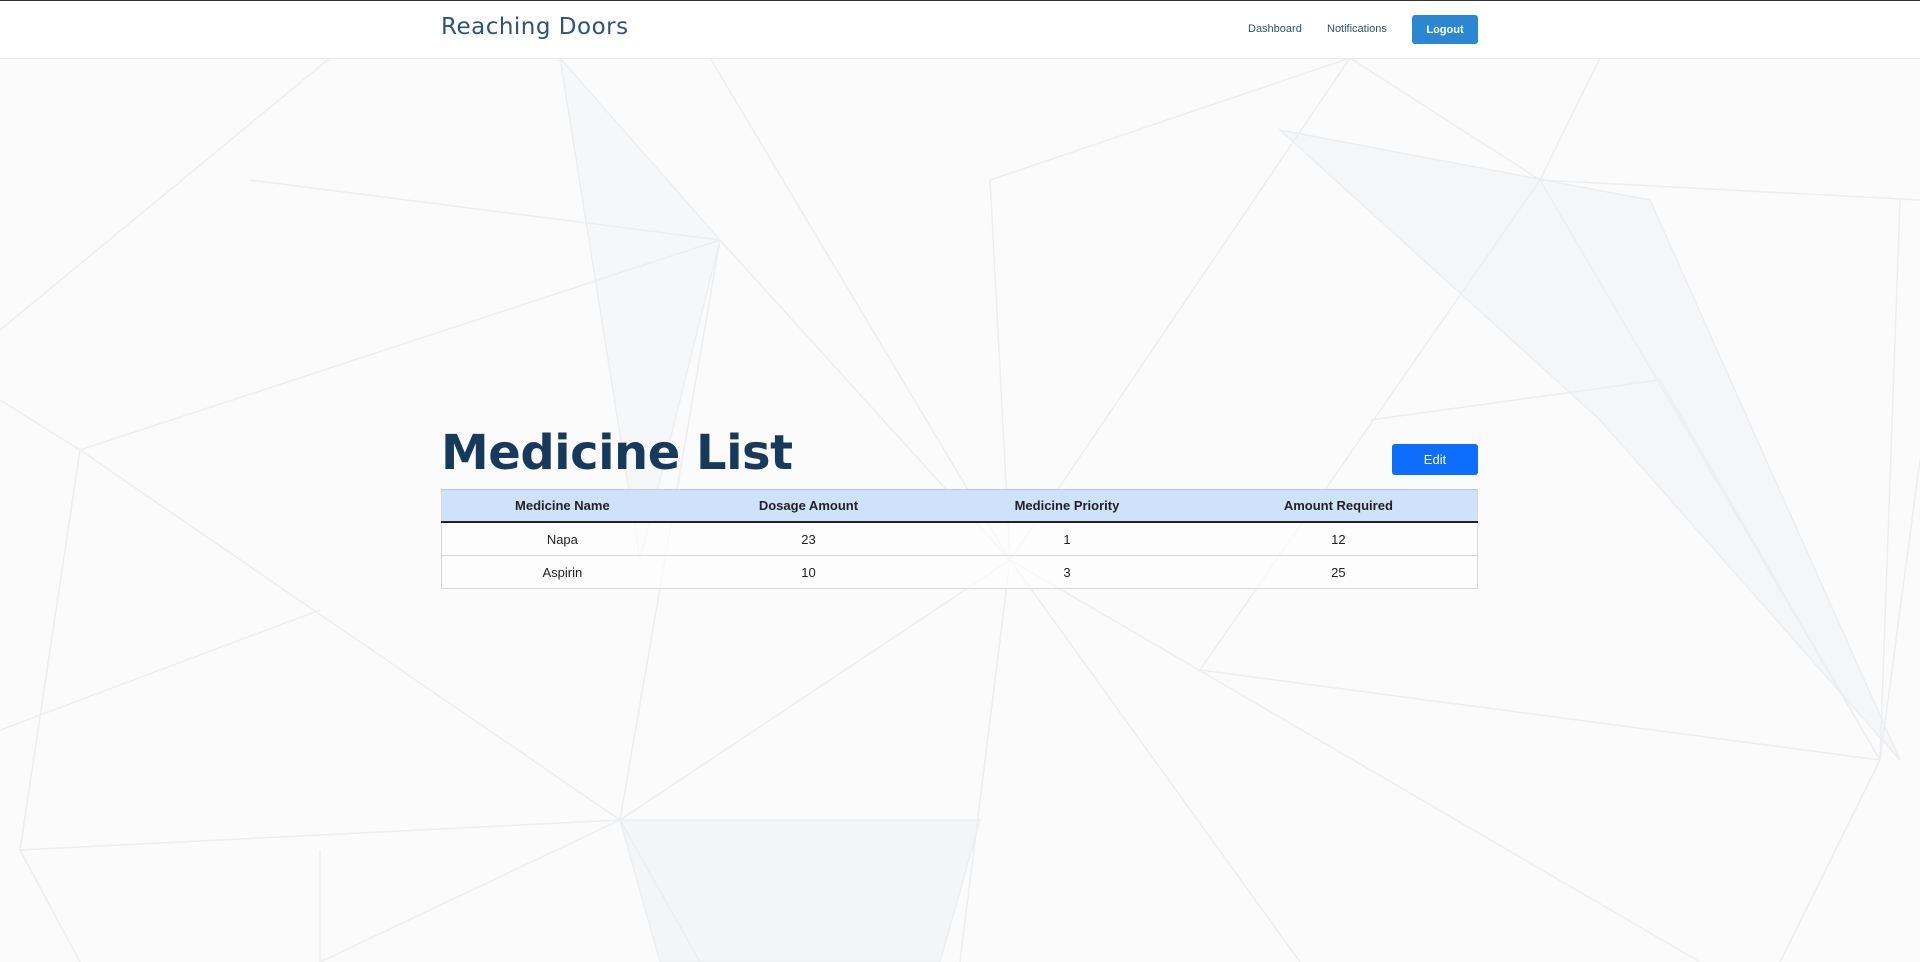  What do you see at coordinates (808, 539) in the screenshot?
I see `cell-dosage-amount: 23` at bounding box center [808, 539].